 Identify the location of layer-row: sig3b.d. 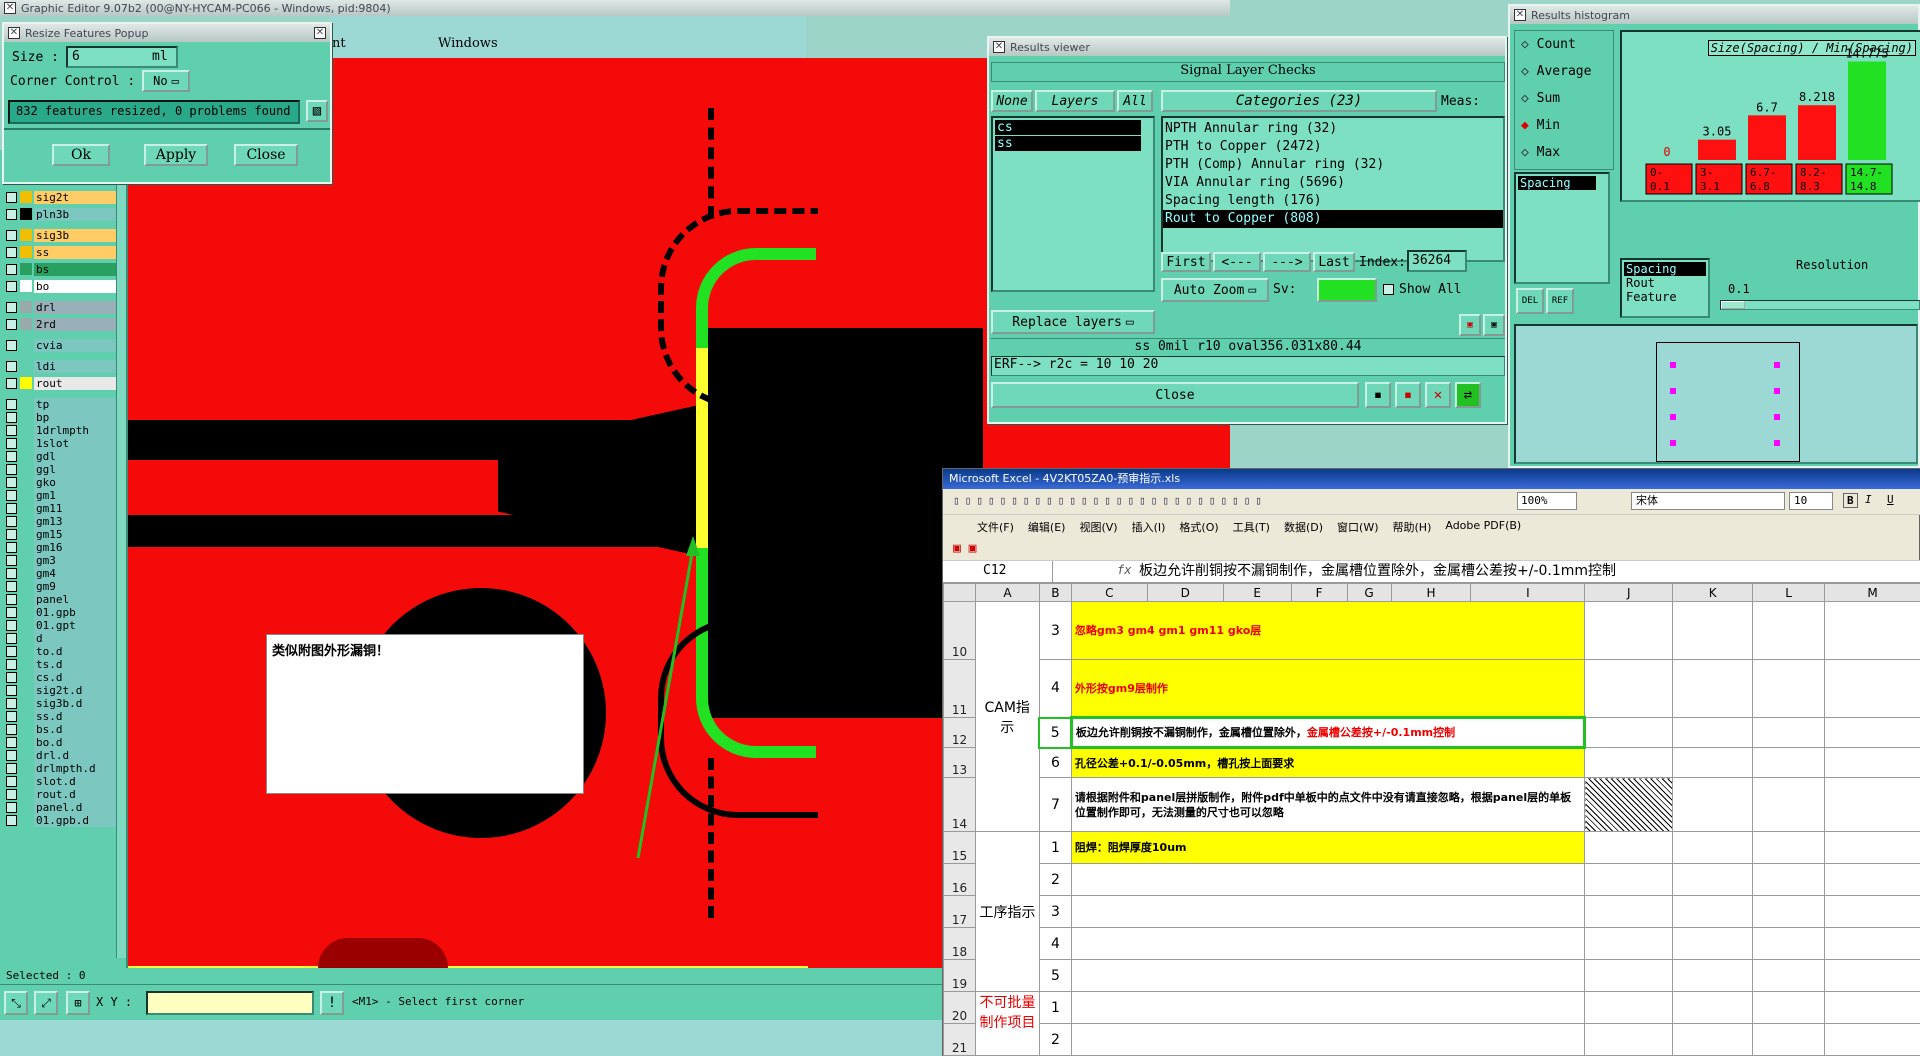
(65, 703).